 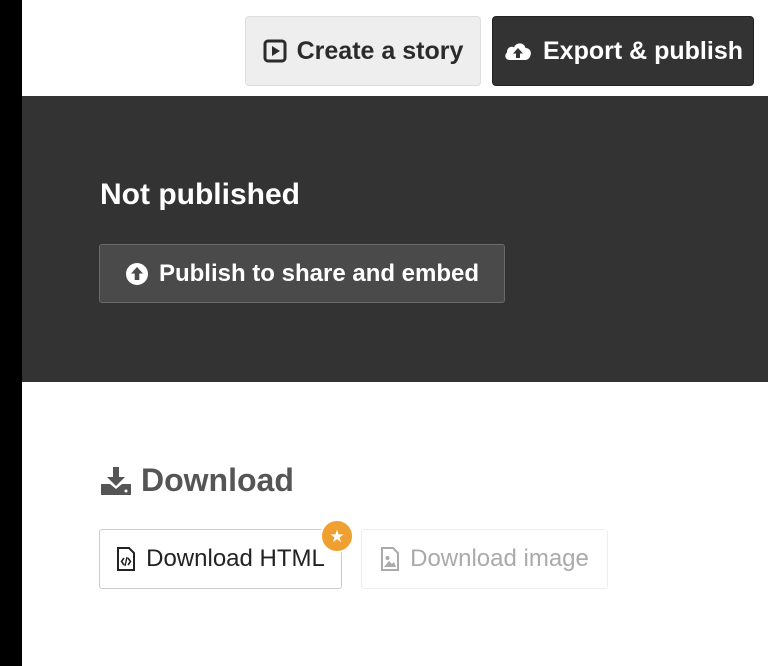 I want to click on publish-status-title: Not published, so click(x=200, y=194).